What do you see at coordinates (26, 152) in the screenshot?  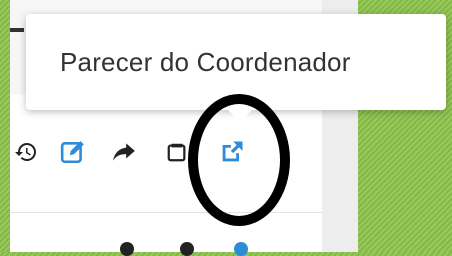 I see `history-icon` at bounding box center [26, 152].